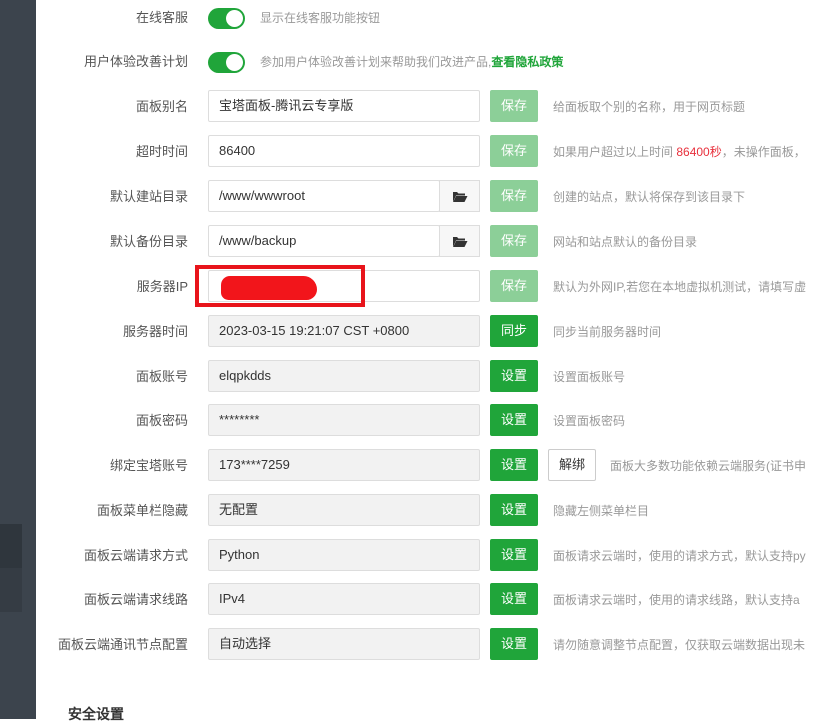 The image size is (814, 724). Describe the element at coordinates (514, 465) in the screenshot. I see `bt-account-set-button: 设置` at that location.